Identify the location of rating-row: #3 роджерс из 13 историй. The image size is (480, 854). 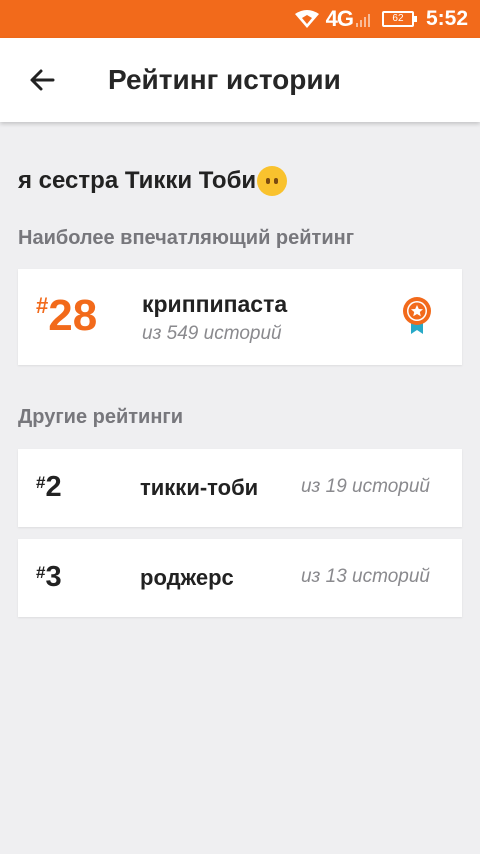
(240, 578).